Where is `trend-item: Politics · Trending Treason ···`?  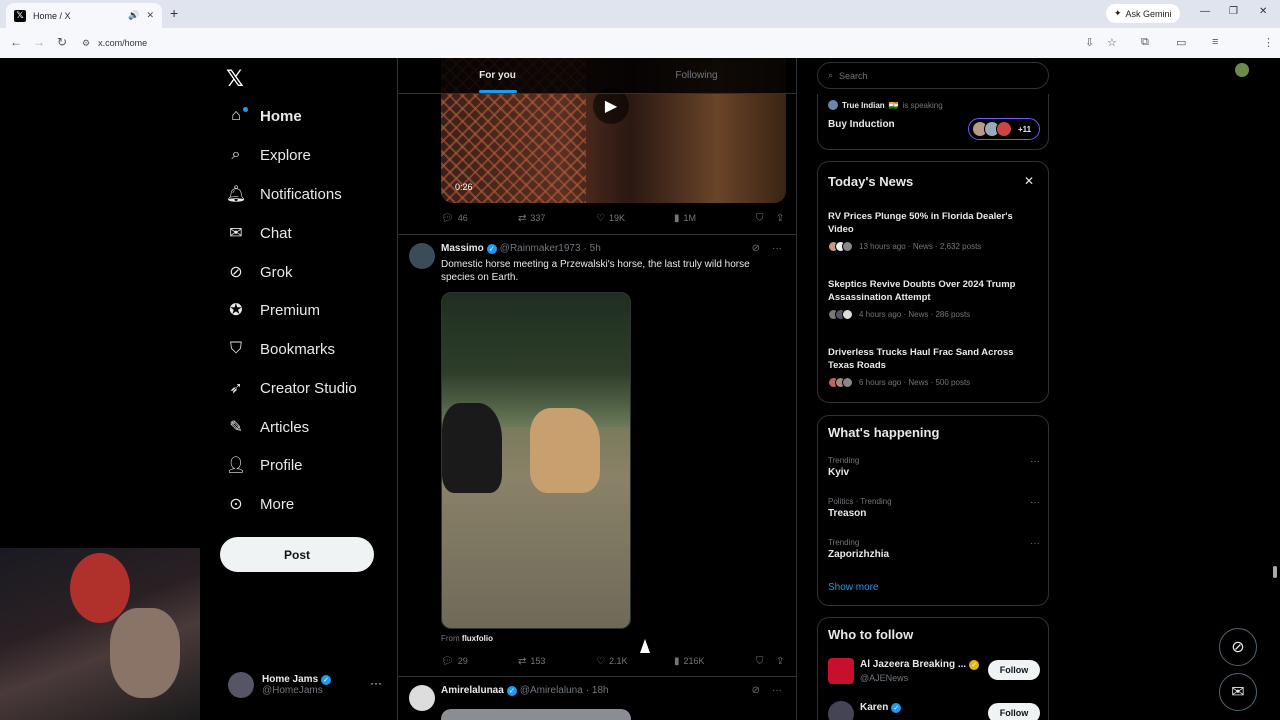 trend-item: Politics · Trending Treason ··· is located at coordinates (934, 508).